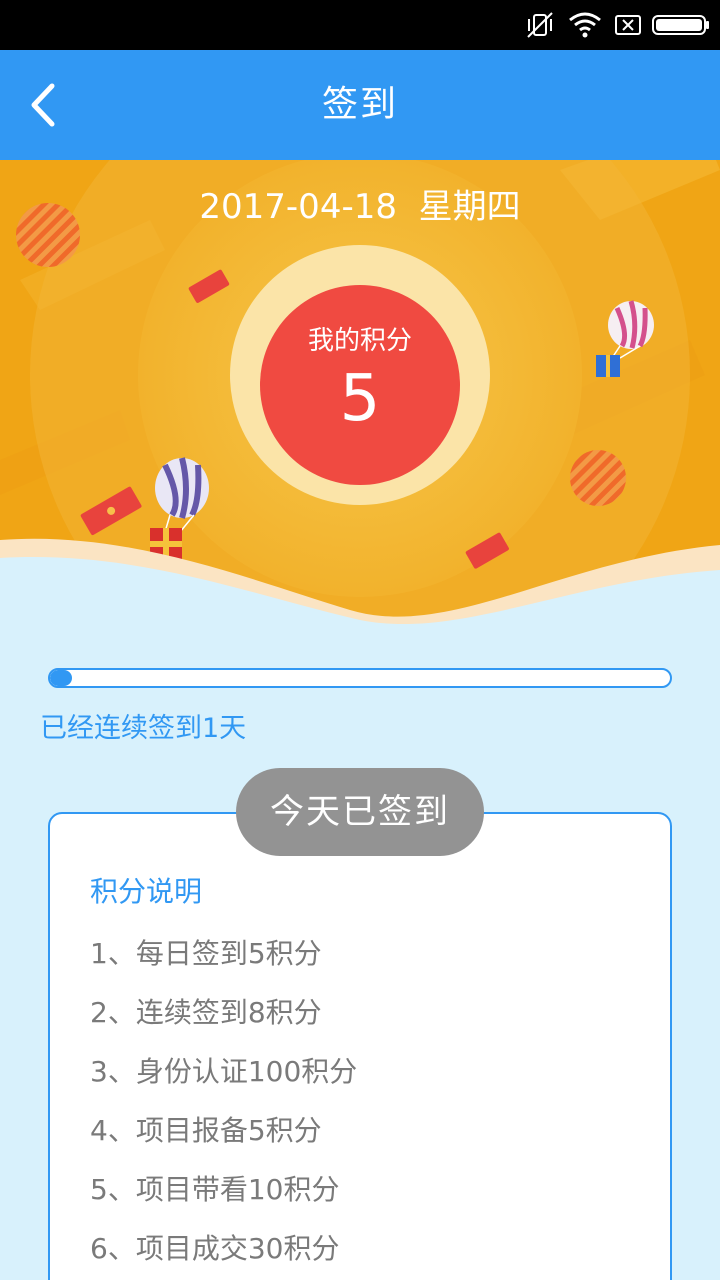 The height and width of the screenshot is (1280, 720). Describe the element at coordinates (628, 25) in the screenshot. I see `sim-x-icon` at that location.